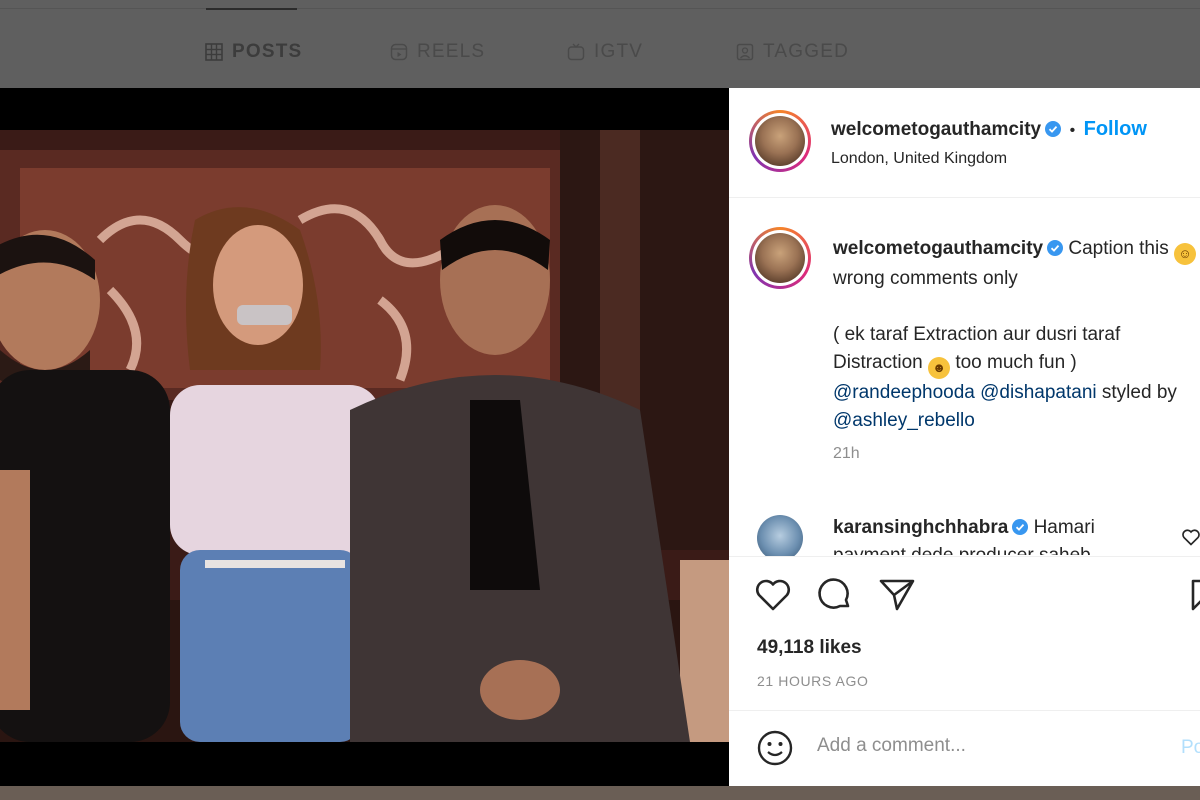 This screenshot has width=1200, height=800. What do you see at coordinates (267, 51) in the screenshot?
I see `tab-posts-label: POSTS` at bounding box center [267, 51].